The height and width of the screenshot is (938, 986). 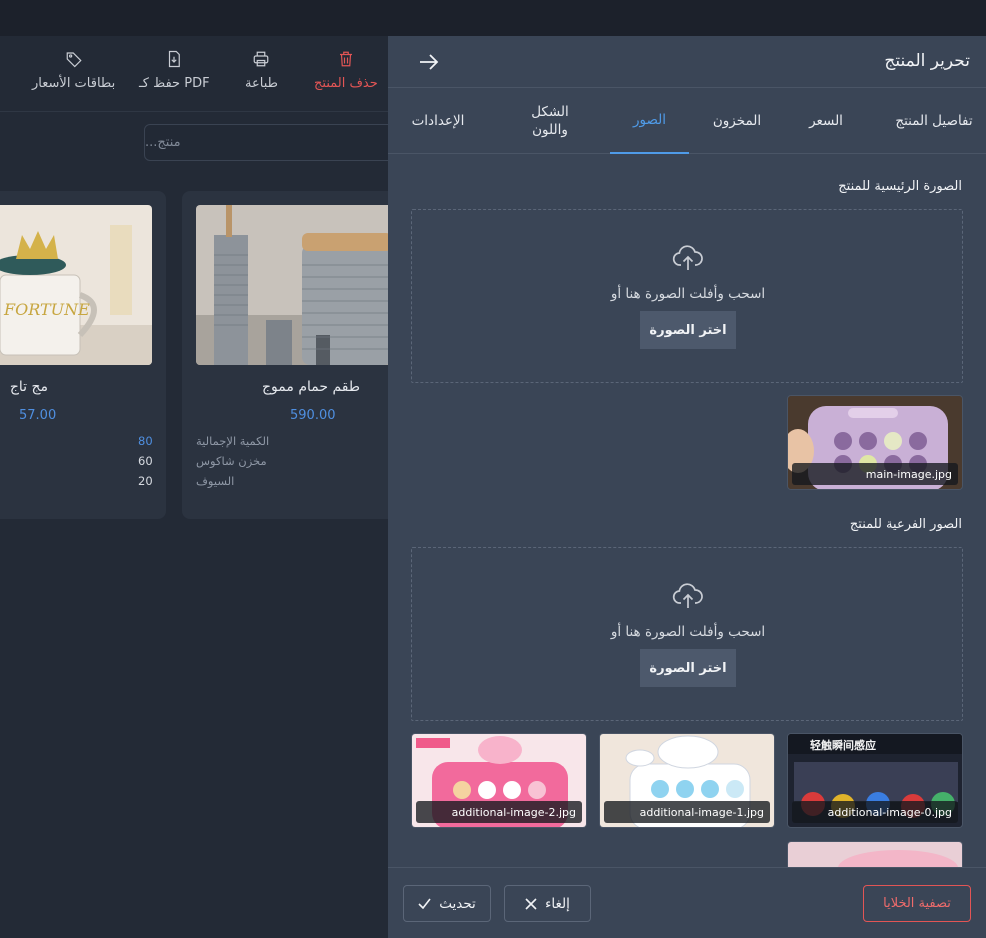 I want to click on stock-label-branch: السيوف, so click(x=215, y=481).